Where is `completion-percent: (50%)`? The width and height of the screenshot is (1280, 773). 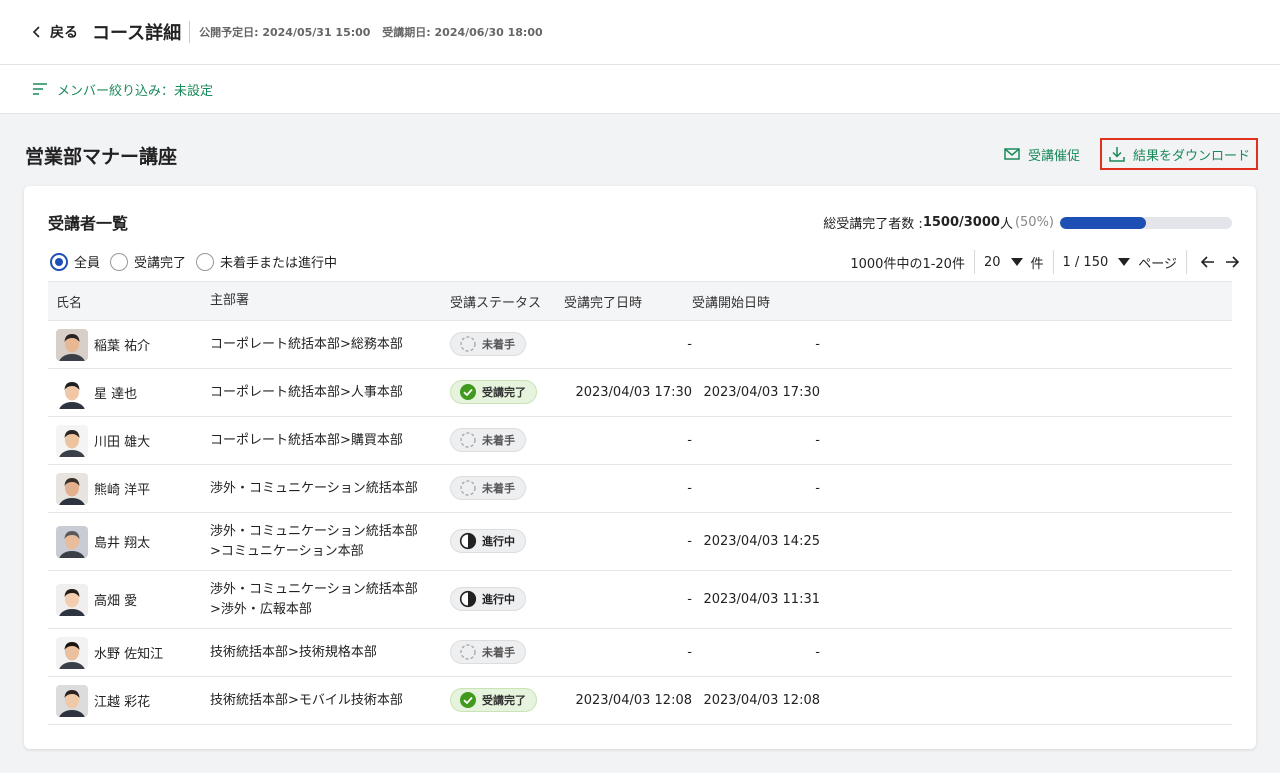
completion-percent: (50%) is located at coordinates (1034, 222).